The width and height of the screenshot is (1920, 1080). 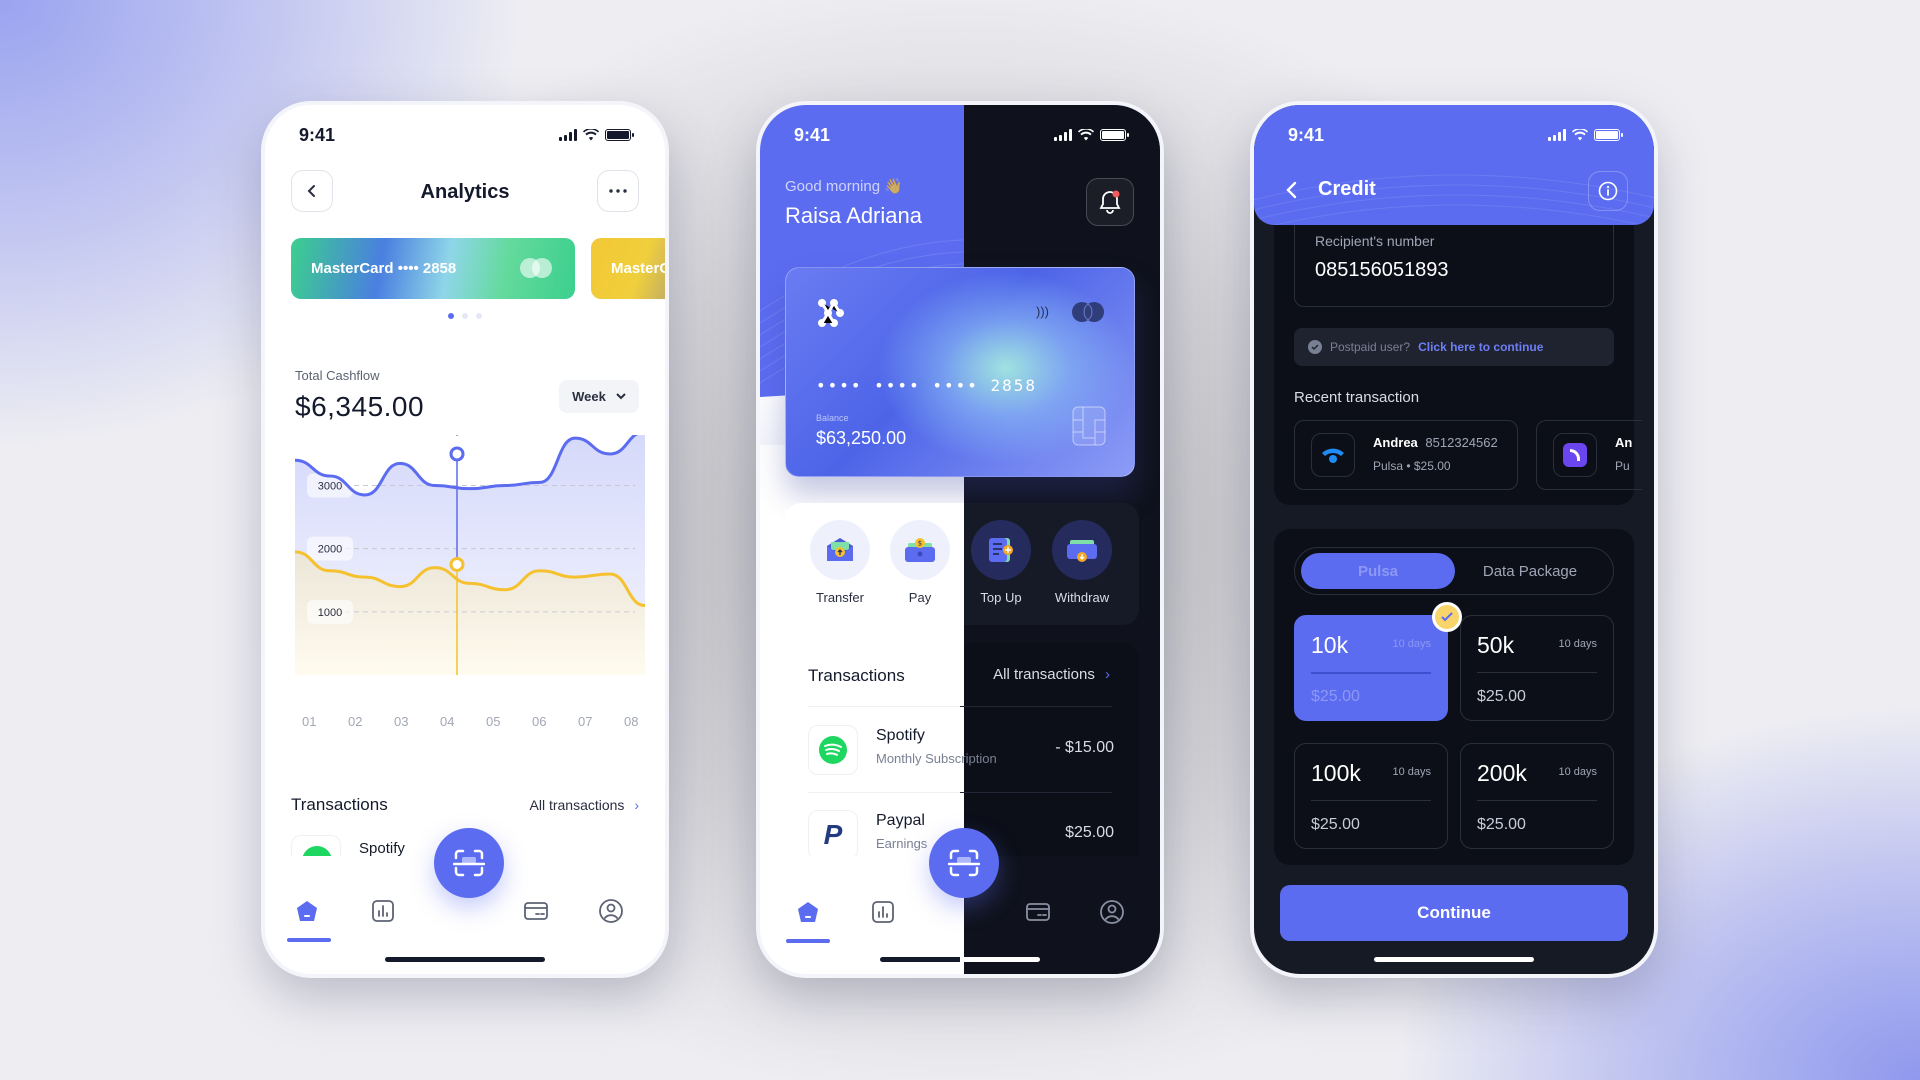 I want to click on recent-card: Andrea 8512324562 Pulsa • $25.00, so click(x=1406, y=455).